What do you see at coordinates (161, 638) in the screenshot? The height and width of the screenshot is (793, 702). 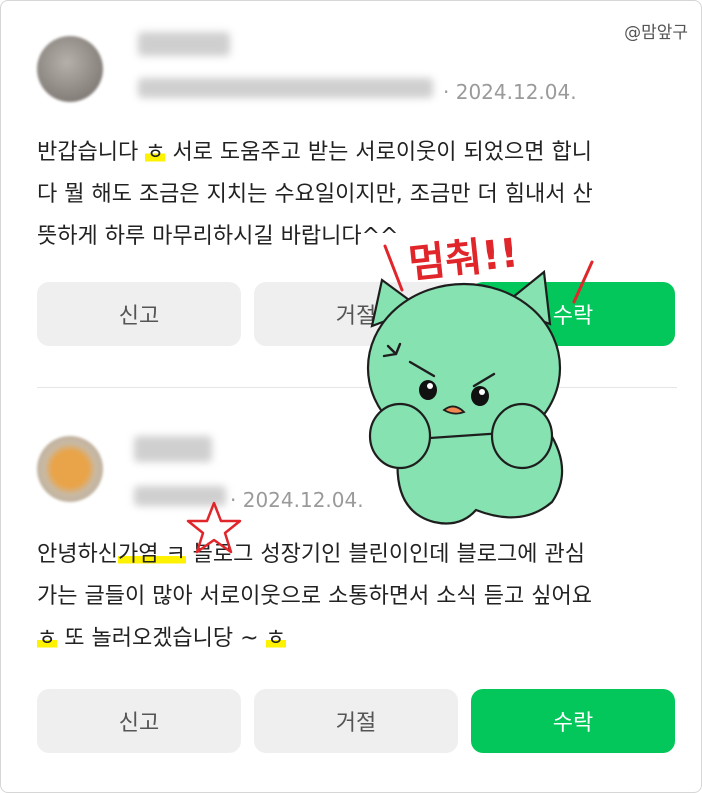 I see `message-line: ㅎ 또 놀러오겠습니당 ~ ㅎ` at bounding box center [161, 638].